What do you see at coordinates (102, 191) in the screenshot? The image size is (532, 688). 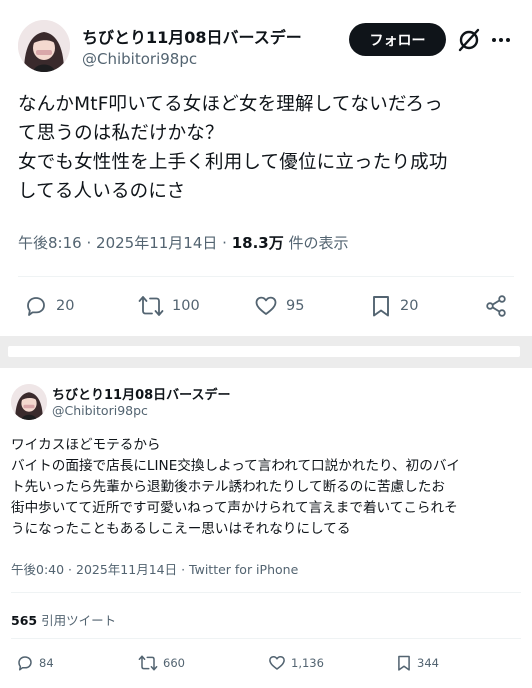 I see `tweet-text-line: してる人いるのにさ` at bounding box center [102, 191].